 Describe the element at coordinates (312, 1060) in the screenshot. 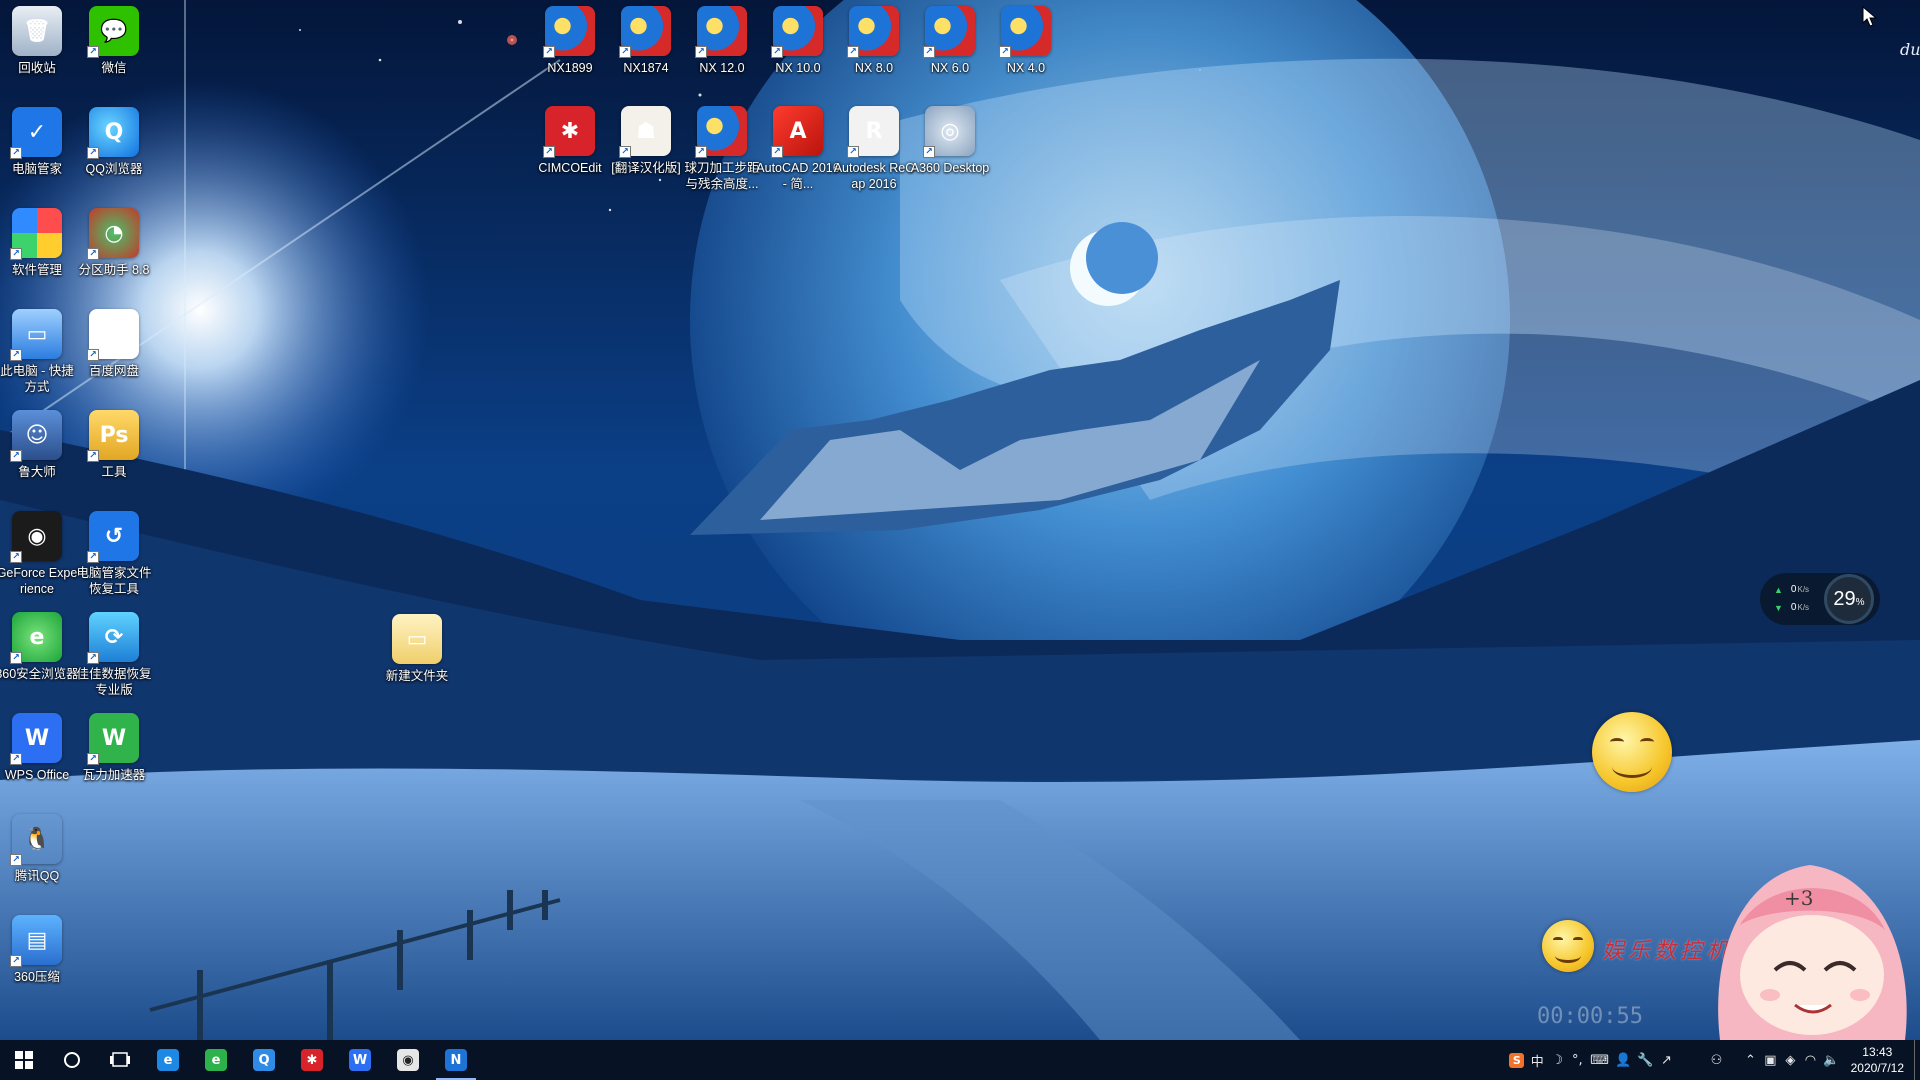

I see `taskbar-app-cimco: ✱` at that location.